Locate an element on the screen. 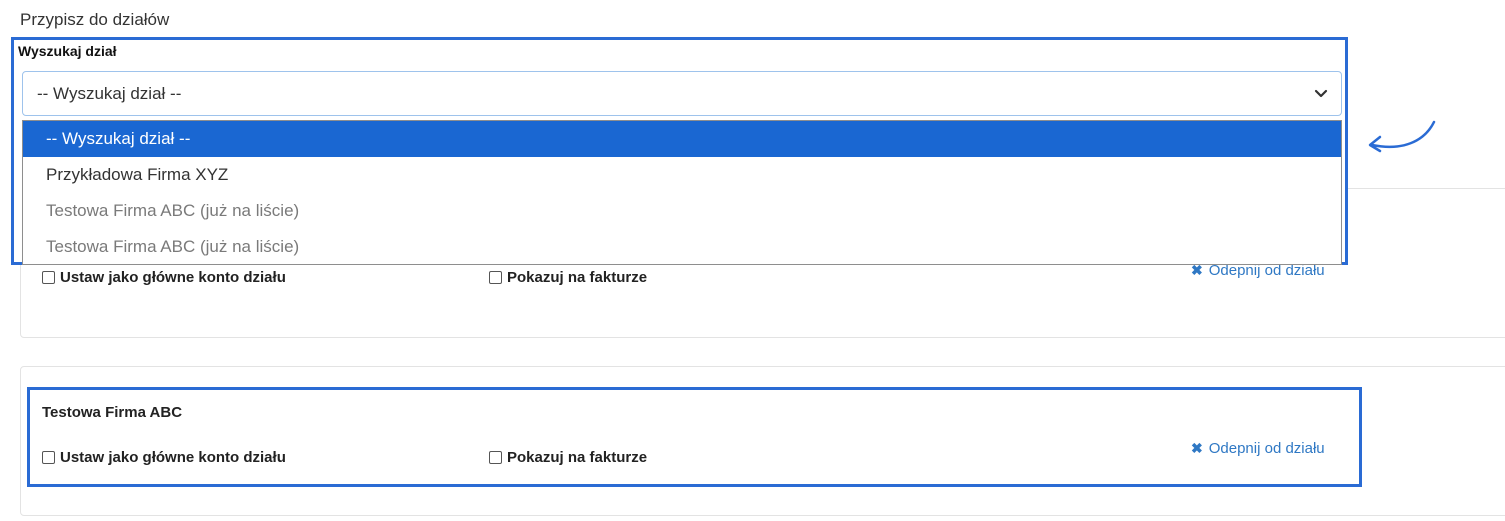  dropdown-option: -- Wyszukaj dział -- is located at coordinates (682, 139).